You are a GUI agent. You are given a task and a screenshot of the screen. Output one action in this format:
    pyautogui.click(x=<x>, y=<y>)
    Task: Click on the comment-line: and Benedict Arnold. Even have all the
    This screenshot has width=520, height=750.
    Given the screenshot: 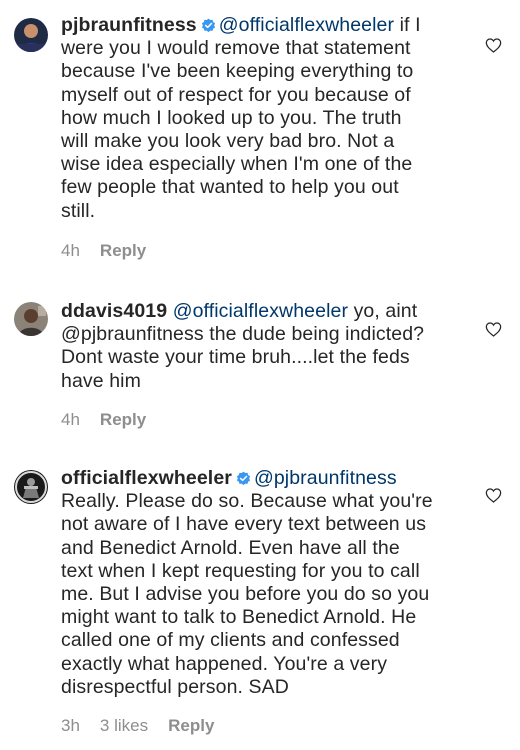 What is the action you would take?
    pyautogui.click(x=230, y=547)
    